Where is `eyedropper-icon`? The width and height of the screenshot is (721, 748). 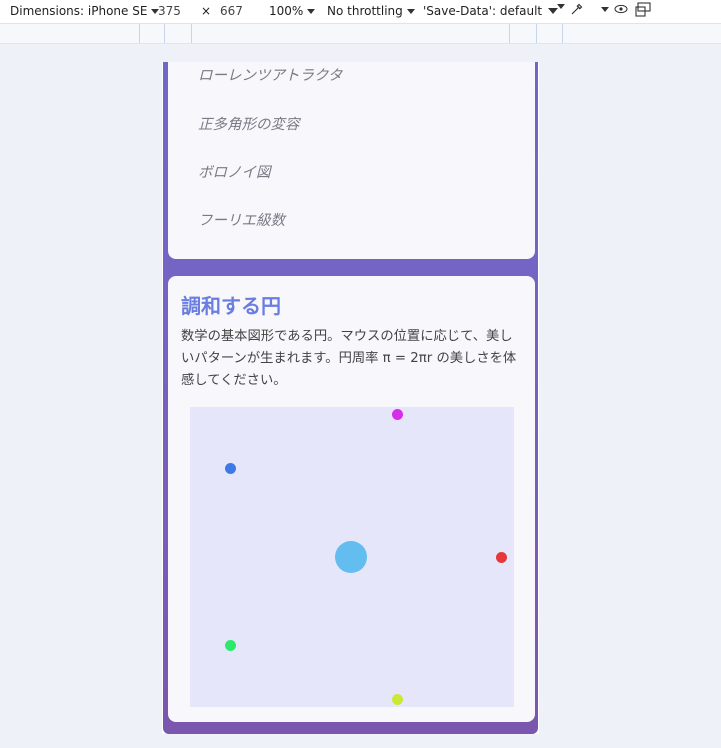 eyedropper-icon is located at coordinates (577, 9).